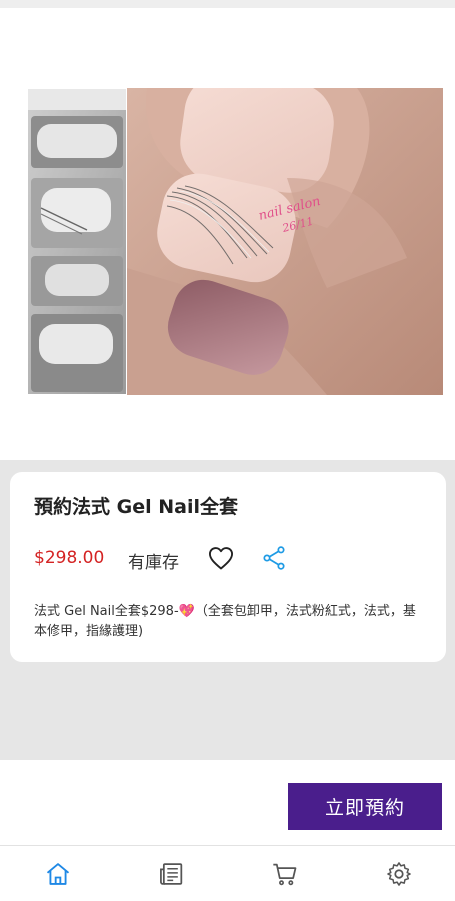 This screenshot has height=901, width=455. I want to click on share-icon, so click(274, 558).